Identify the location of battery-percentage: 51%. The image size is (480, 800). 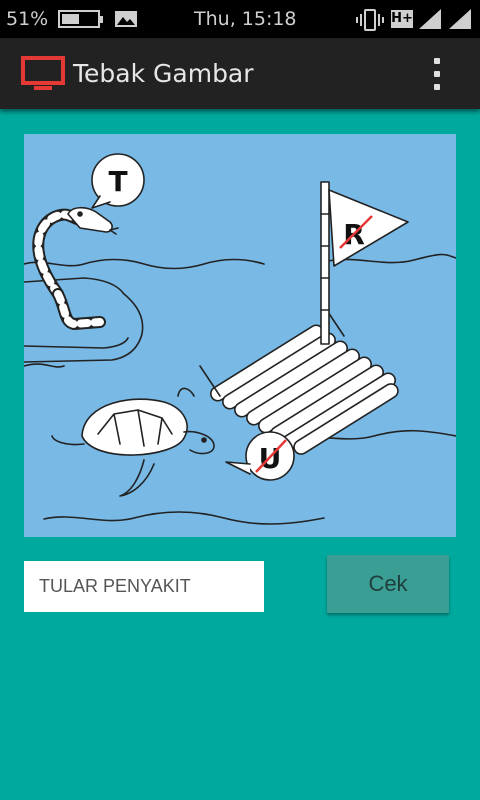
(27, 19).